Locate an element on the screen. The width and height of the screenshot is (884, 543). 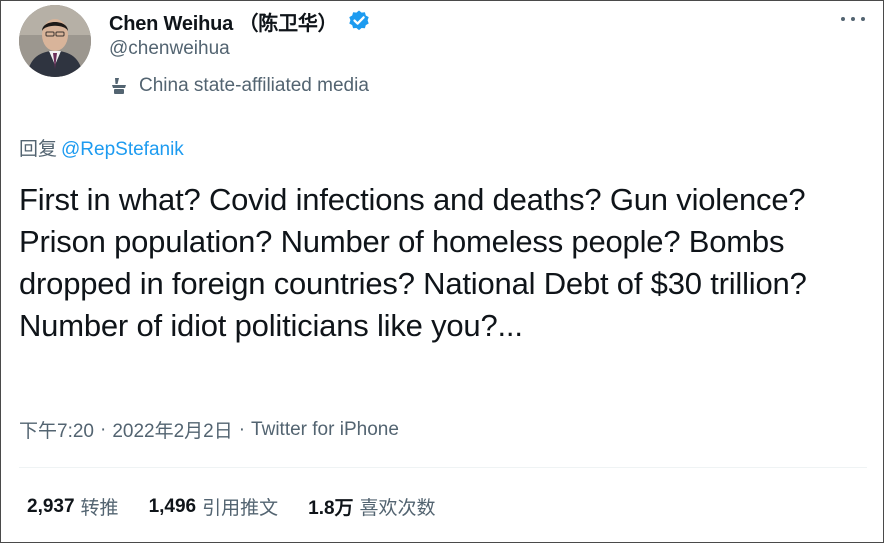
stat-label: 喜欢次数 is located at coordinates (397, 508).